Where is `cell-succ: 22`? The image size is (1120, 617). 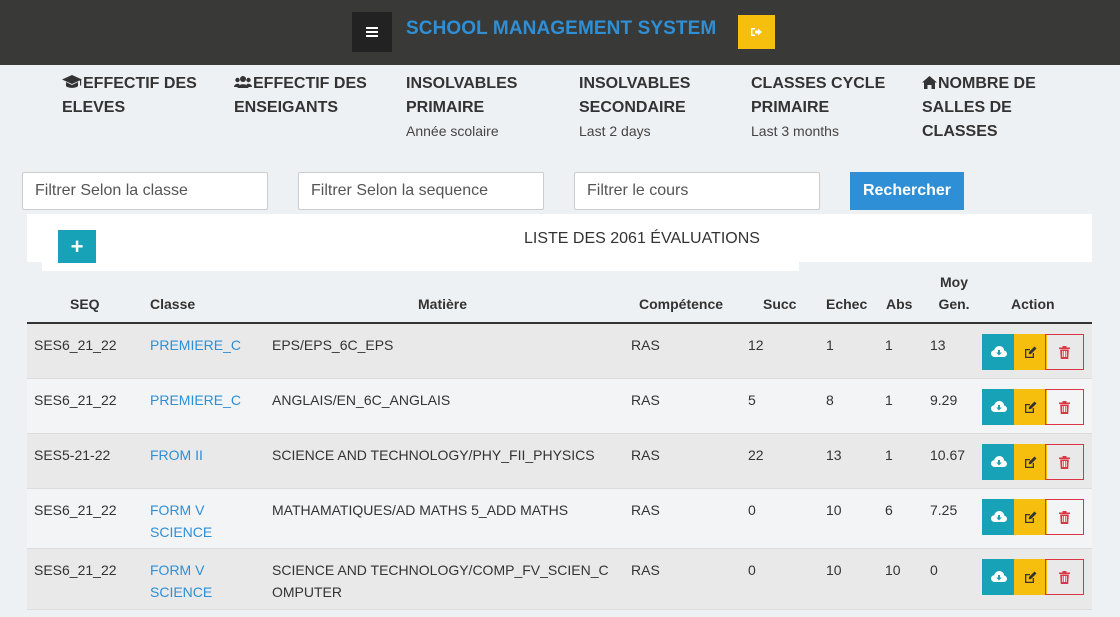 cell-succ: 22 is located at coordinates (756, 455).